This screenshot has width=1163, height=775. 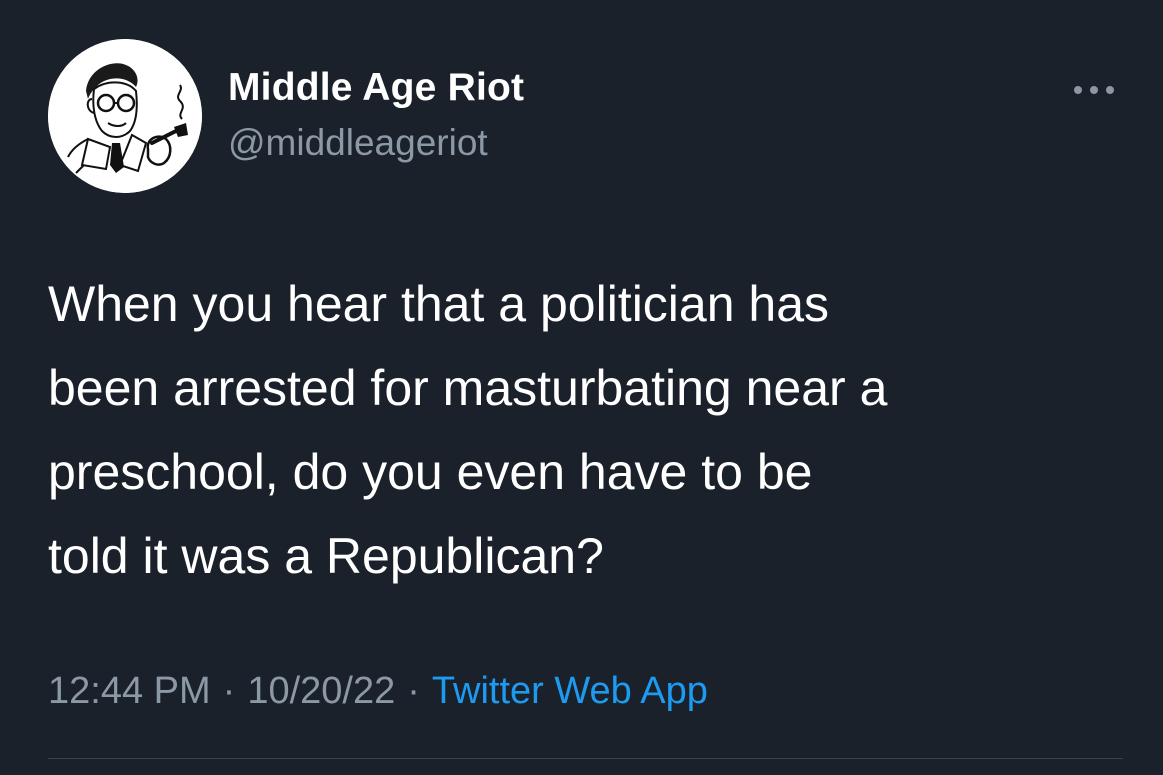 I want to click on author-display-name: Middle Age Riot, so click(x=376, y=88).